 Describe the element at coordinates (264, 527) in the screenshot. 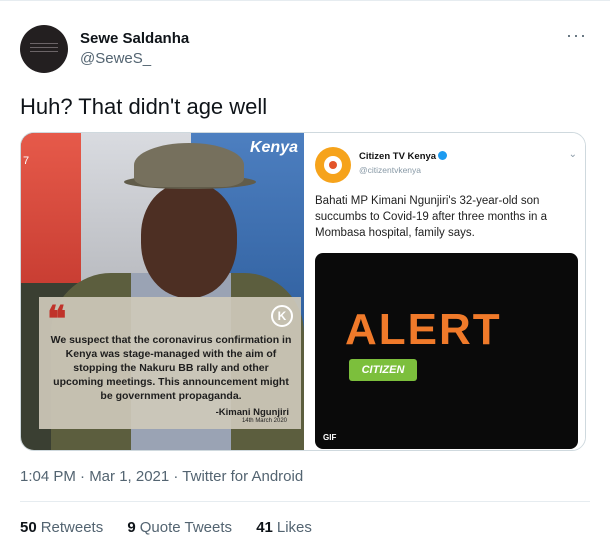

I see `likes-count: 41` at that location.